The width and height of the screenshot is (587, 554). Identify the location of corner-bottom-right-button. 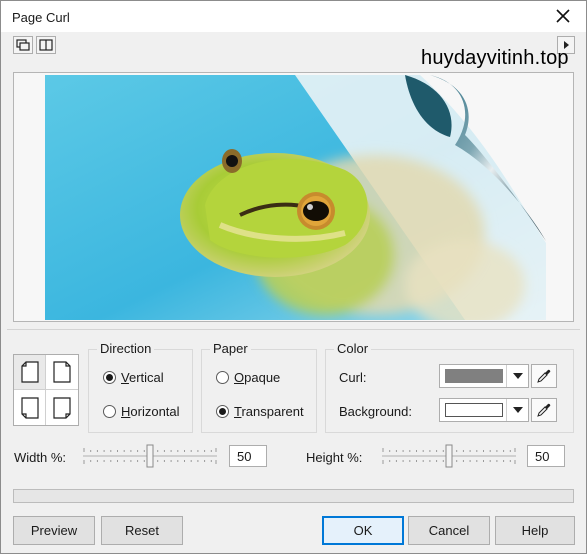
(62, 407).